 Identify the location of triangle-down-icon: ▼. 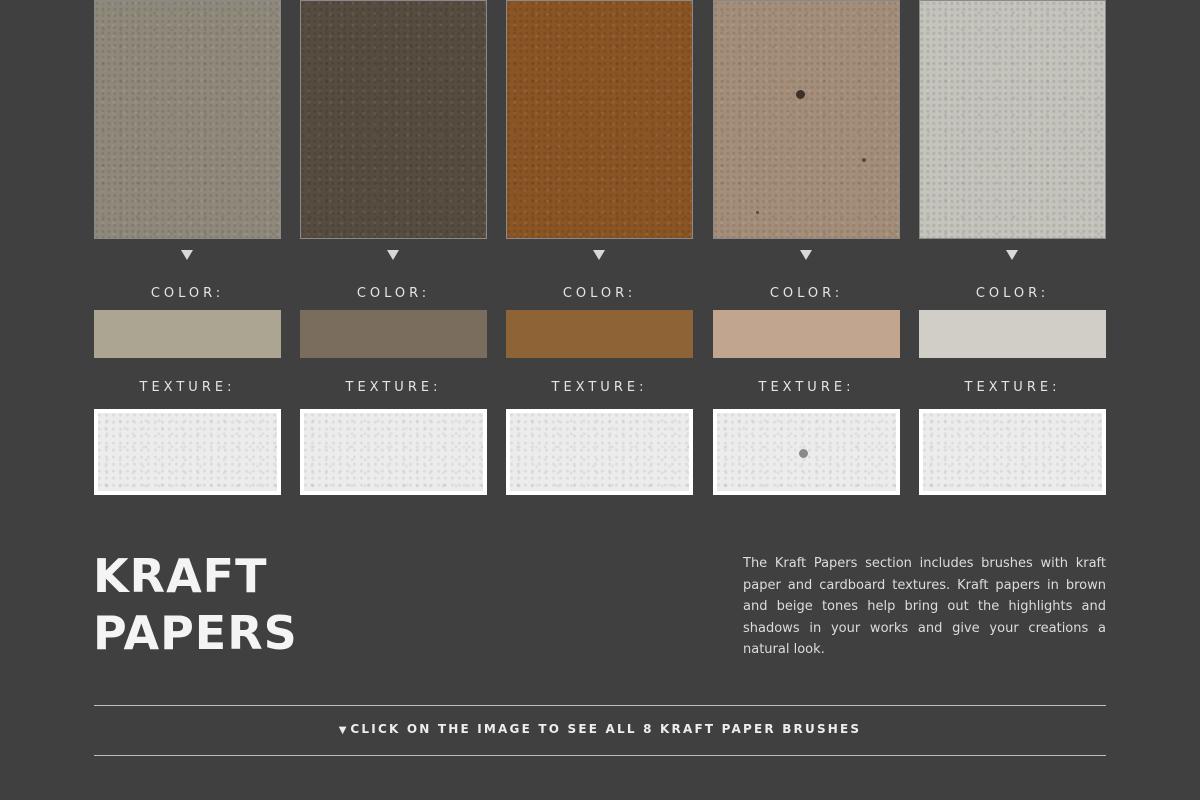
(342, 730).